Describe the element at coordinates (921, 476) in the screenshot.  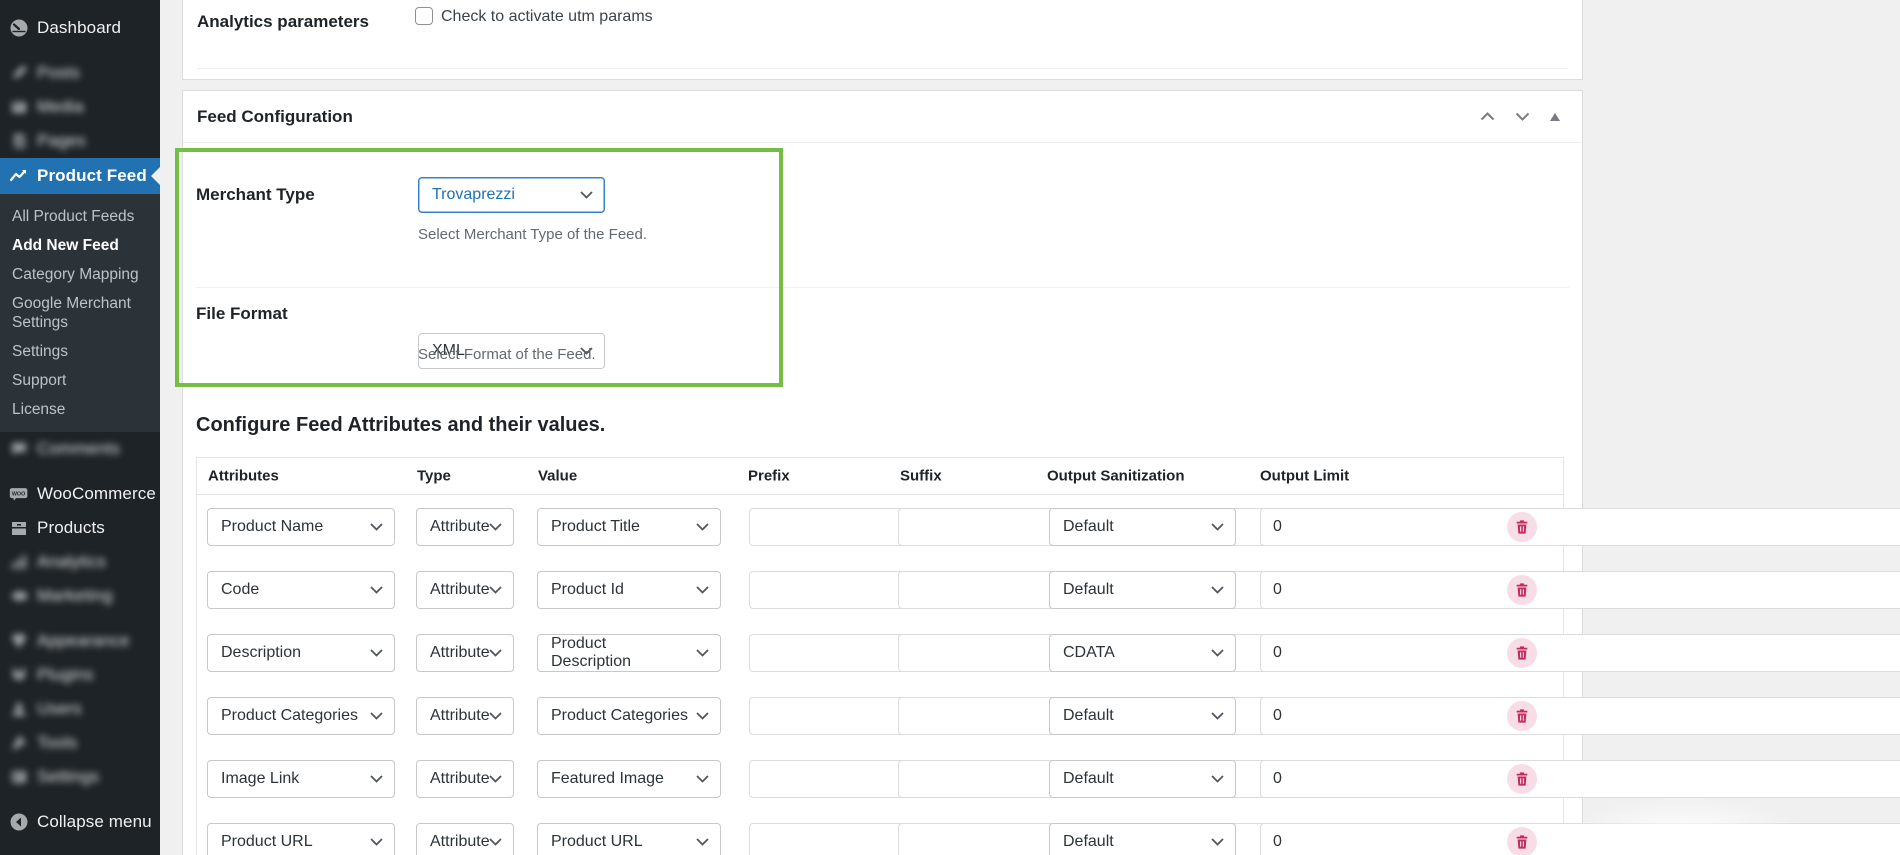
I see `column-header-suffix: Suffix` at that location.